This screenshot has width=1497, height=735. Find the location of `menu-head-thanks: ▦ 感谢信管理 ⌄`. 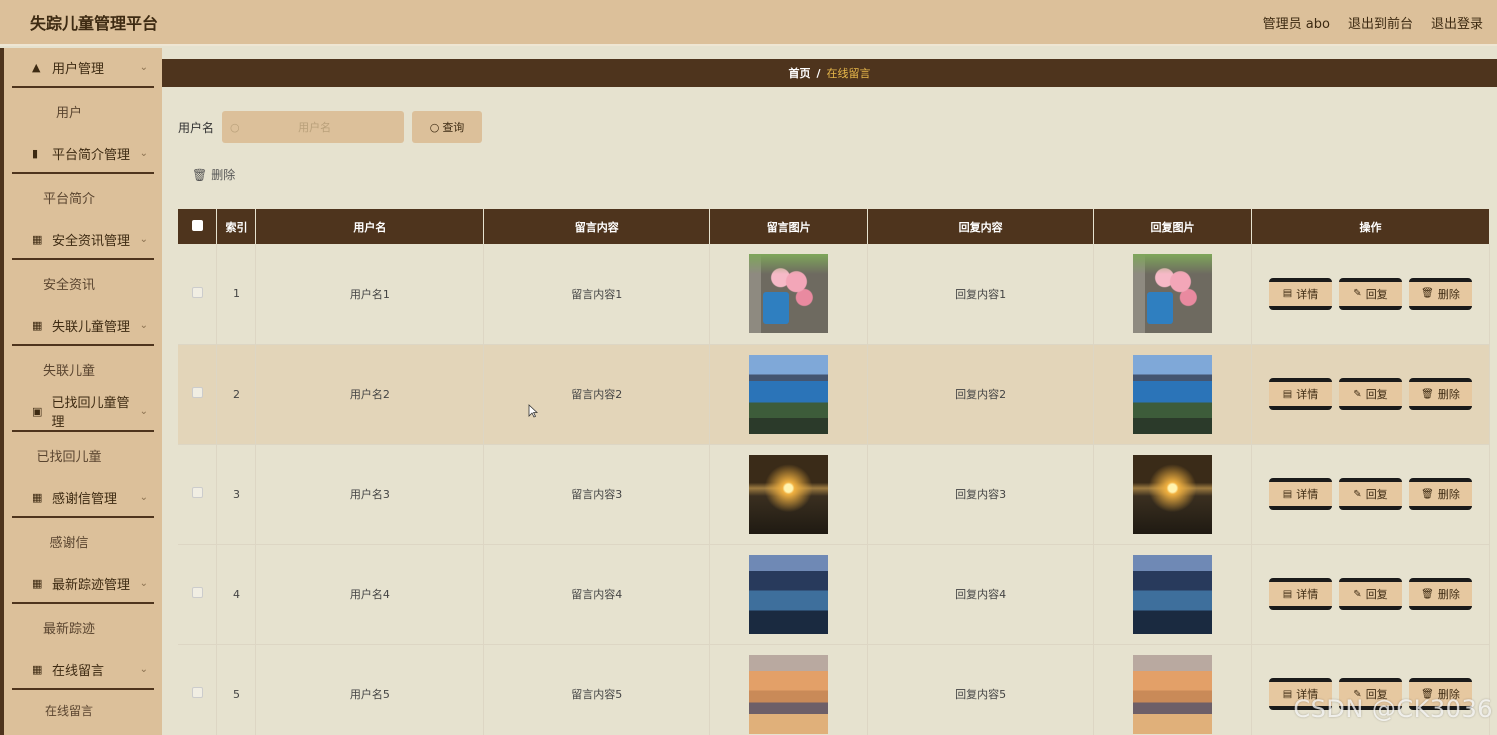

menu-head-thanks: ▦ 感谢信管理 ⌄ is located at coordinates (83, 497).